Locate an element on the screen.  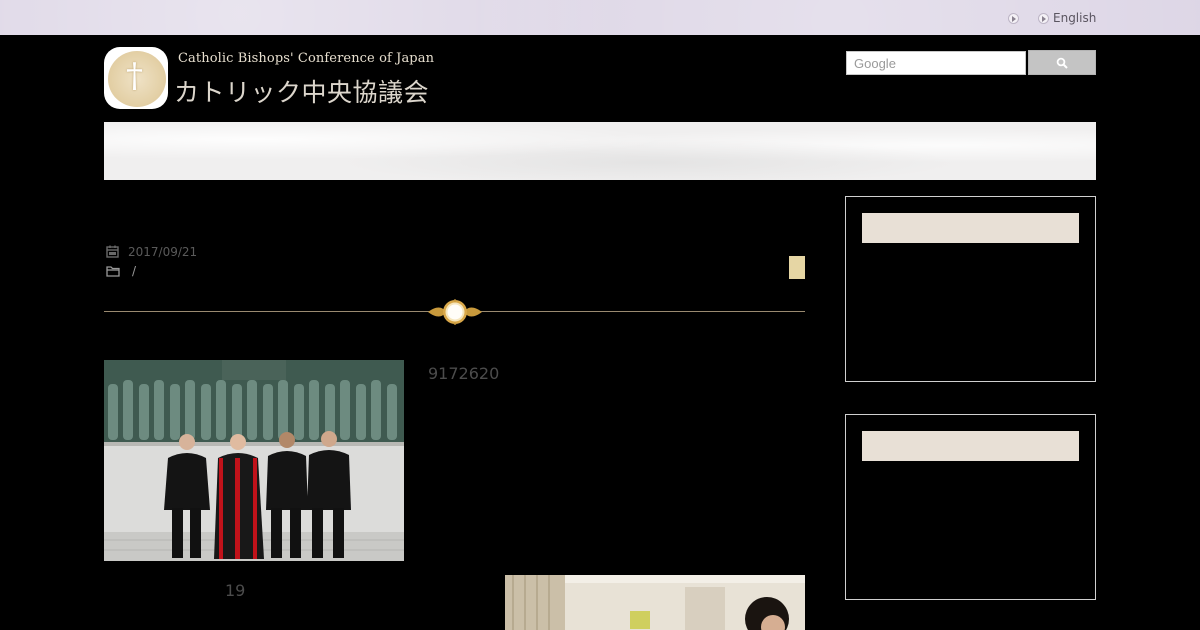
english-language-link: English is located at coordinates (1074, 18).